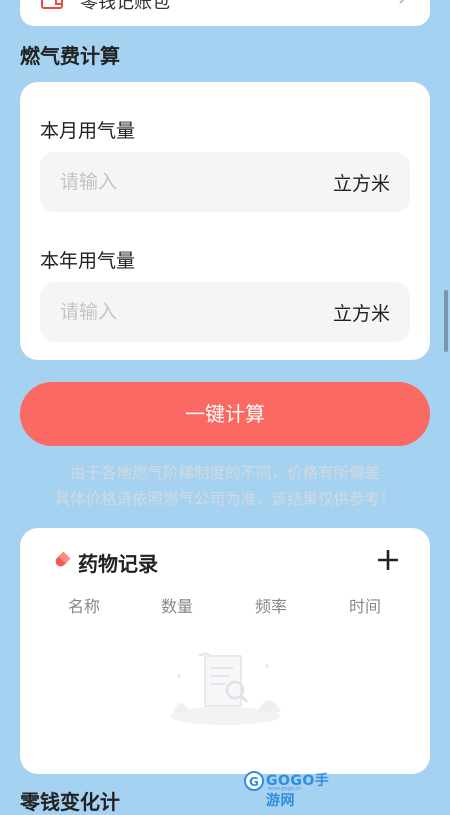  What do you see at coordinates (70, 56) in the screenshot?
I see `gas-section-title: 燃气费计算` at bounding box center [70, 56].